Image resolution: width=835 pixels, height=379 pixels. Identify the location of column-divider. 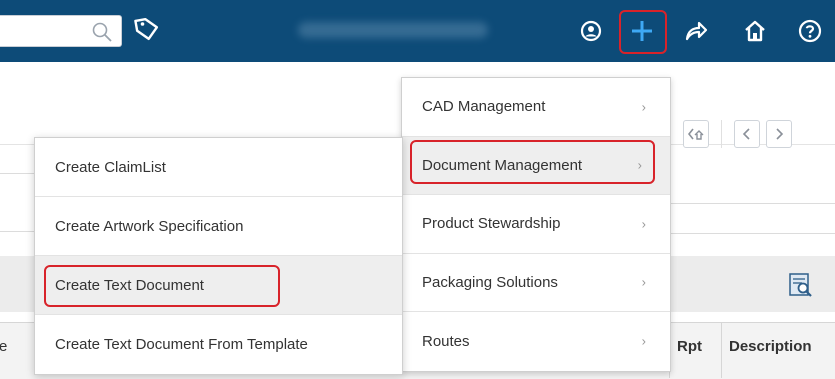
(721, 350).